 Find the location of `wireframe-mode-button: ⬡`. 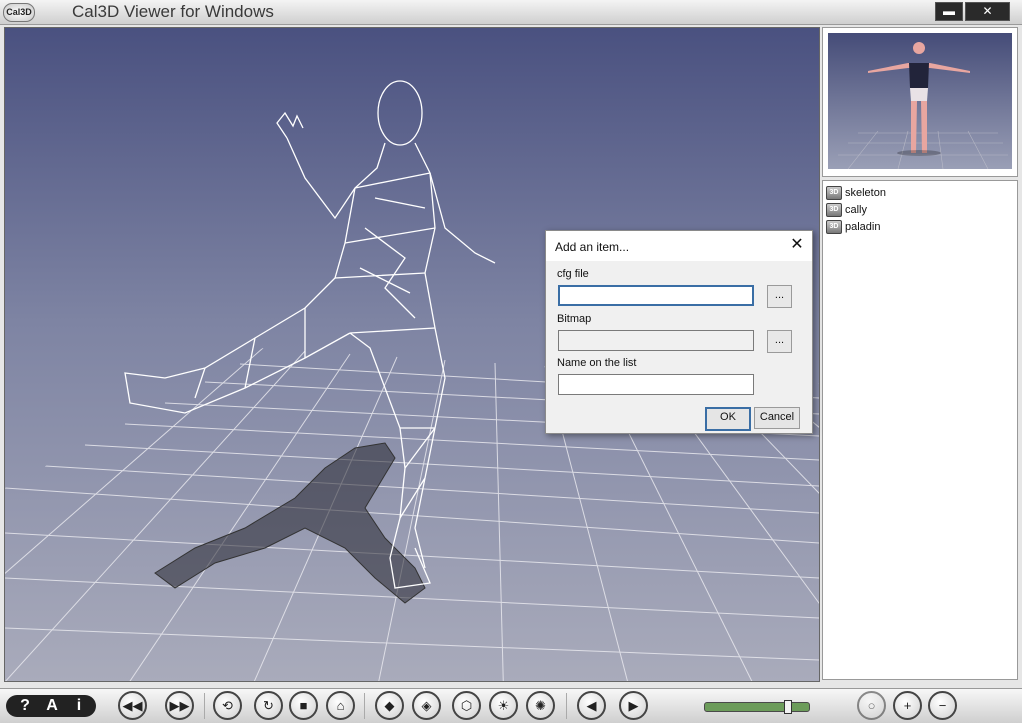

wireframe-mode-button: ⬡ is located at coordinates (466, 705).